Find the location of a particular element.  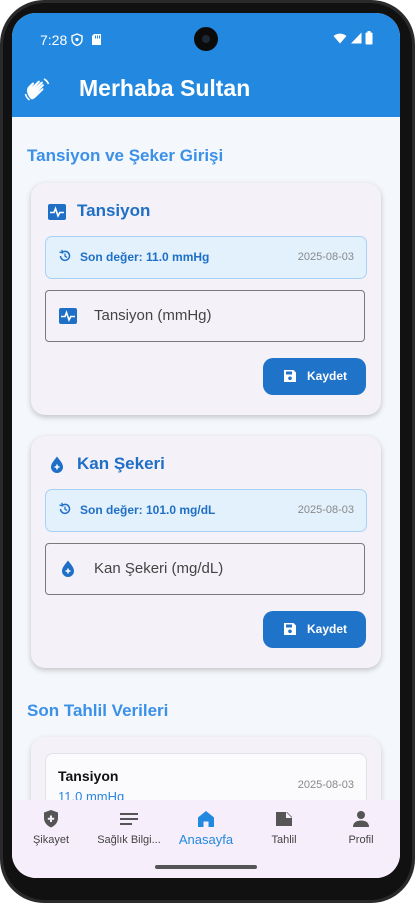

bp-last-date: 2025-08-03 is located at coordinates (325, 257).